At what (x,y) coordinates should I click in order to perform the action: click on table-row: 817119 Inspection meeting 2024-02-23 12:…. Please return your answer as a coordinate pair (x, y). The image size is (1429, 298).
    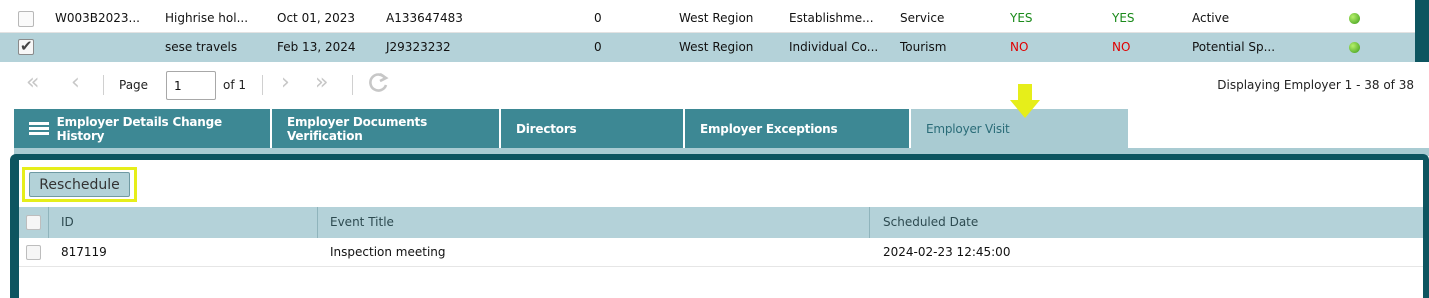
    Looking at the image, I should click on (721, 252).